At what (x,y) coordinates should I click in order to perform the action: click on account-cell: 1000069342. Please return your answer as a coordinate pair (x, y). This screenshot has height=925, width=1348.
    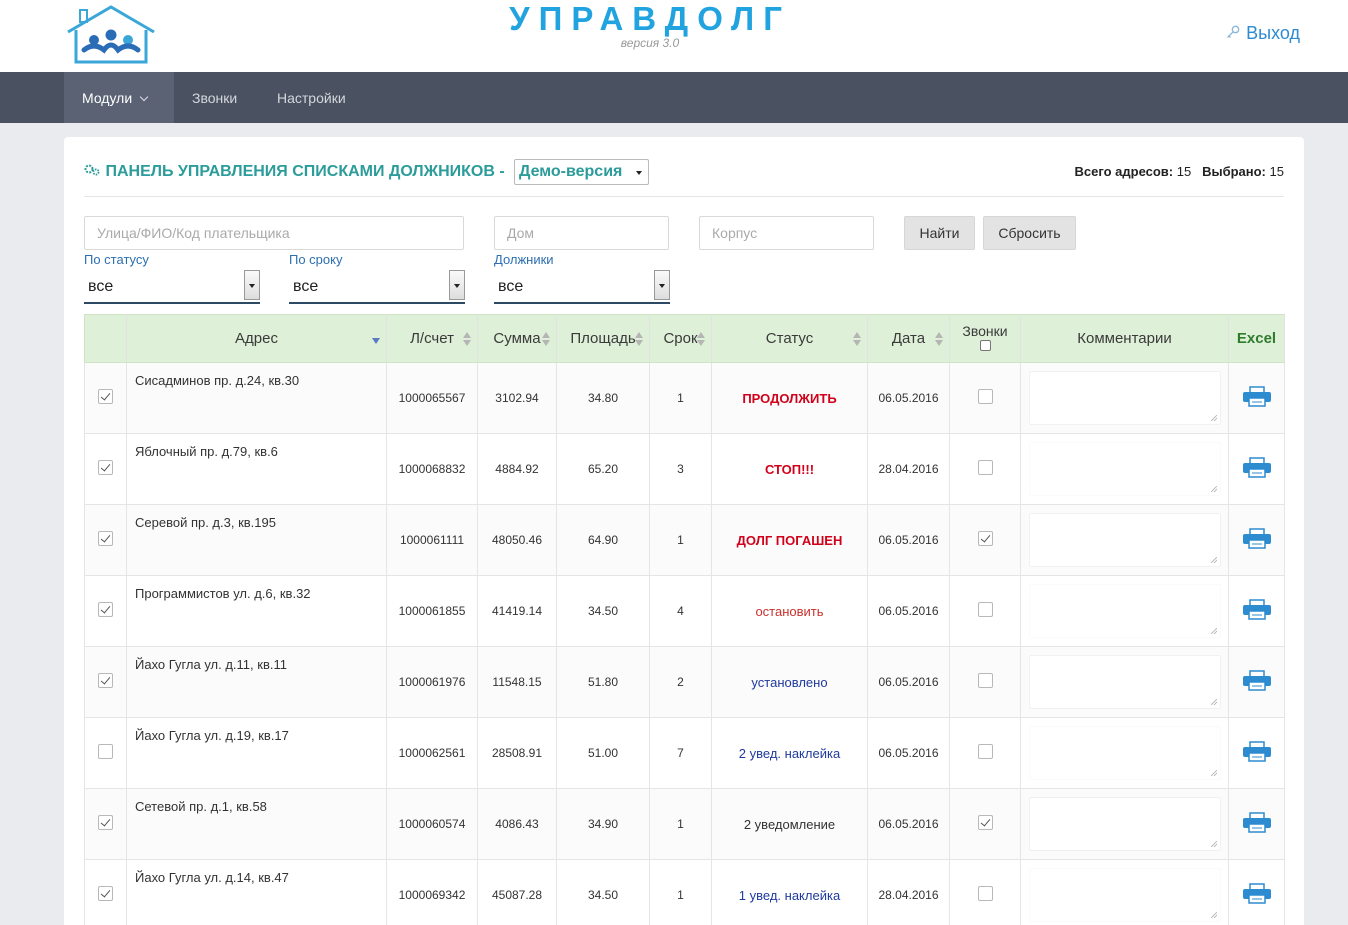
    Looking at the image, I should click on (432, 892).